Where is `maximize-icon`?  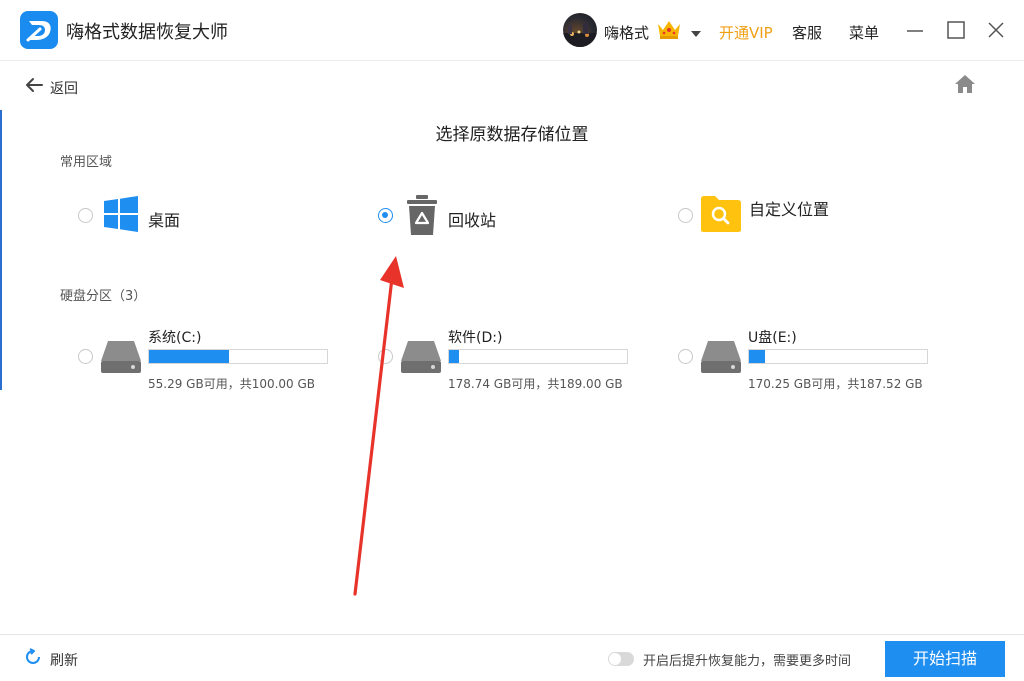
maximize-icon is located at coordinates (956, 30).